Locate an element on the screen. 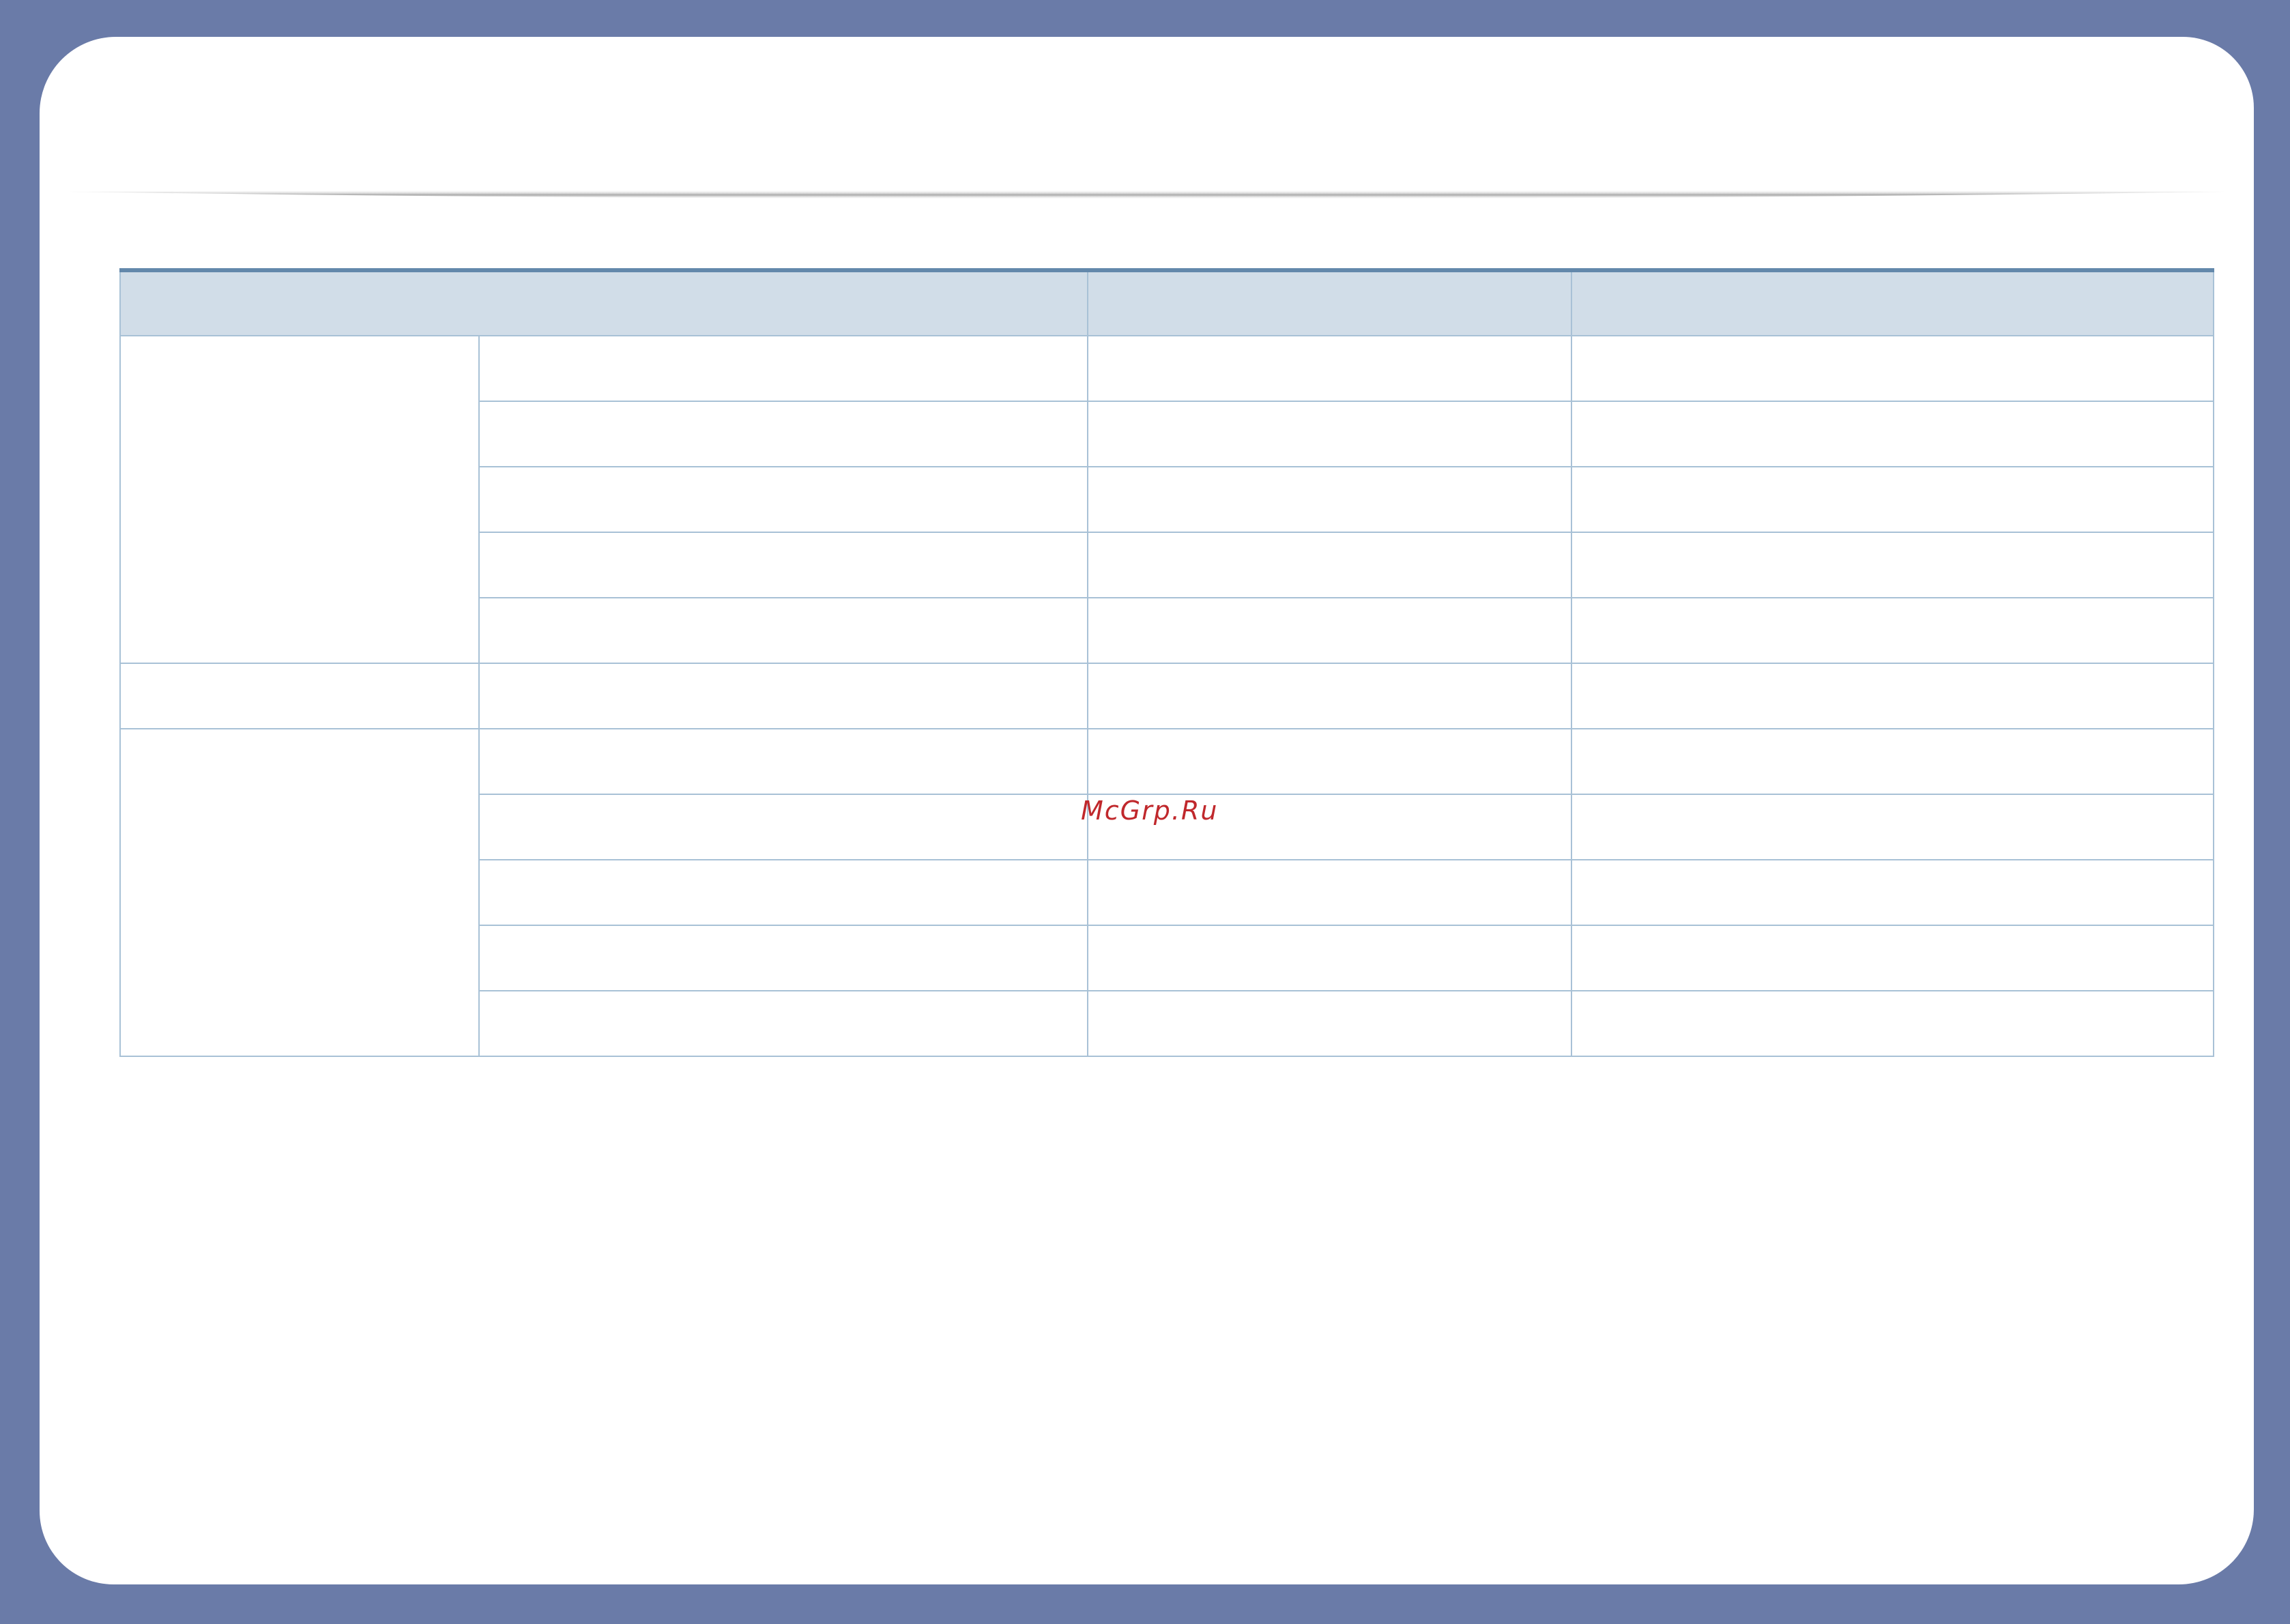  table-header-row is located at coordinates (1166, 303).